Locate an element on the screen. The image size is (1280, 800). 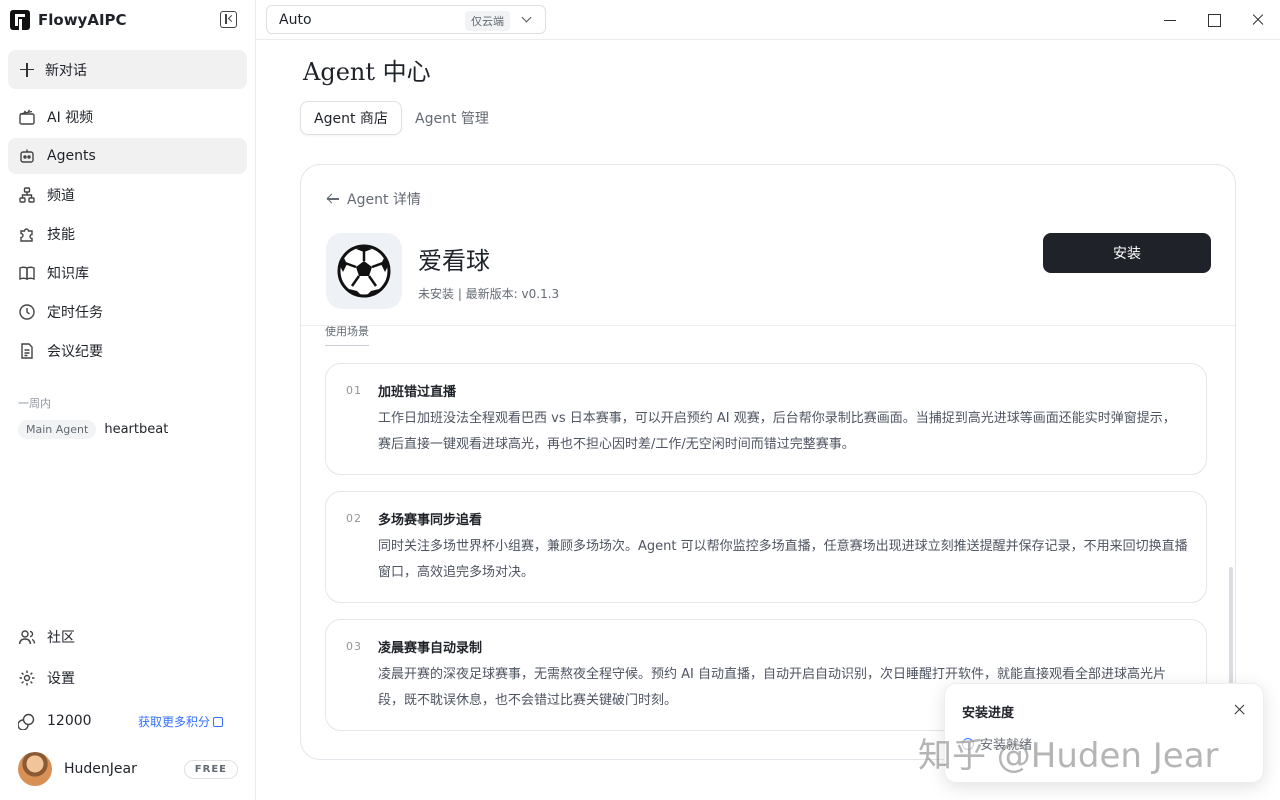
book-icon is located at coordinates (27, 273).